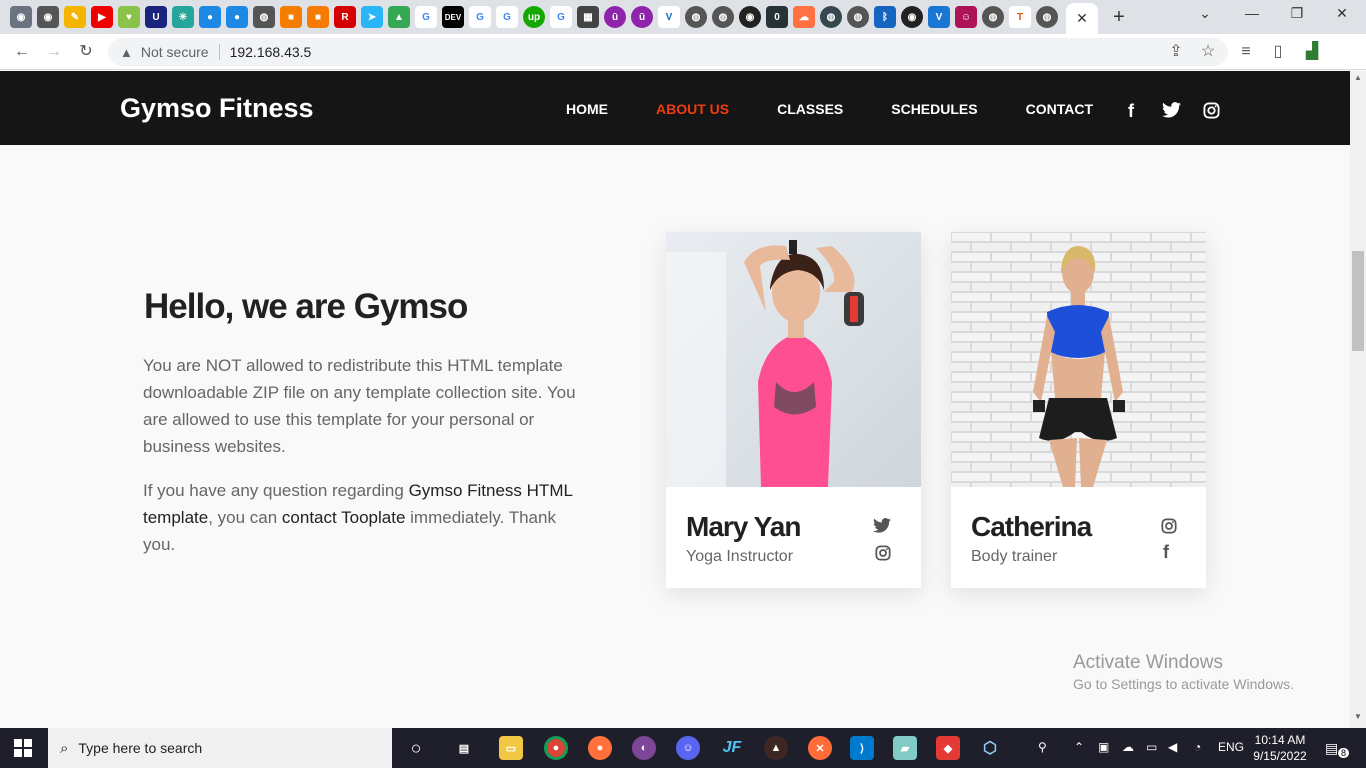 Image resolution: width=1366 pixels, height=768 pixels. Describe the element at coordinates (990, 748) in the screenshot. I see `virtualbox-icon: ⬡` at that location.